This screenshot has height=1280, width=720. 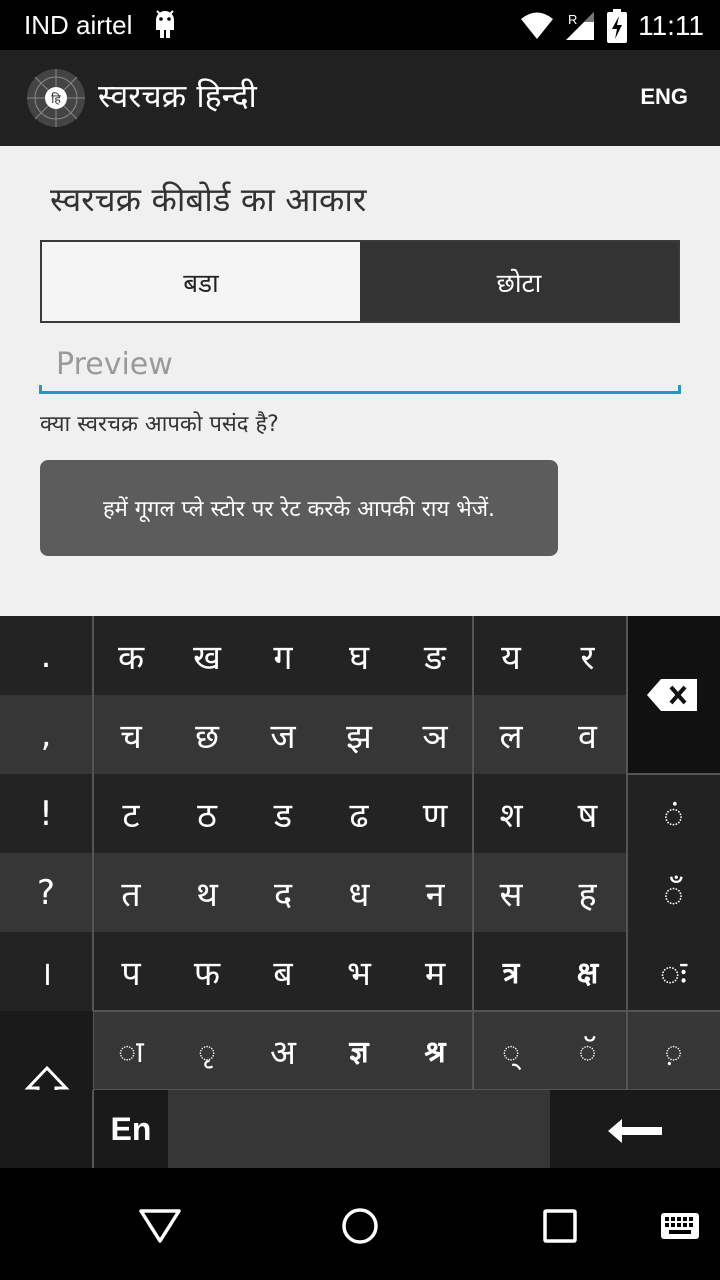 What do you see at coordinates (131, 1050) in the screenshot?
I see `key-aa-matra: ◌ा` at bounding box center [131, 1050].